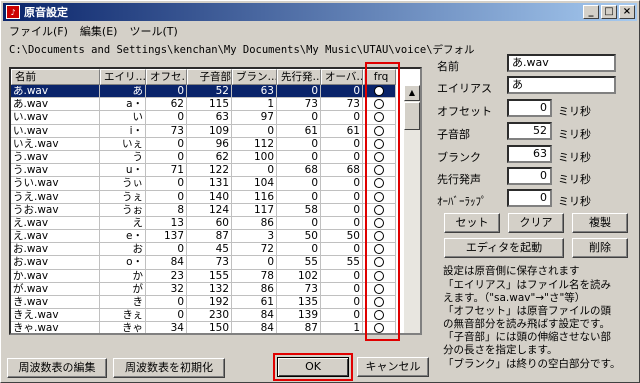 The height and width of the screenshot is (383, 640). Describe the element at coordinates (536, 223) in the screenshot. I see `clear-button: クリア` at that location.